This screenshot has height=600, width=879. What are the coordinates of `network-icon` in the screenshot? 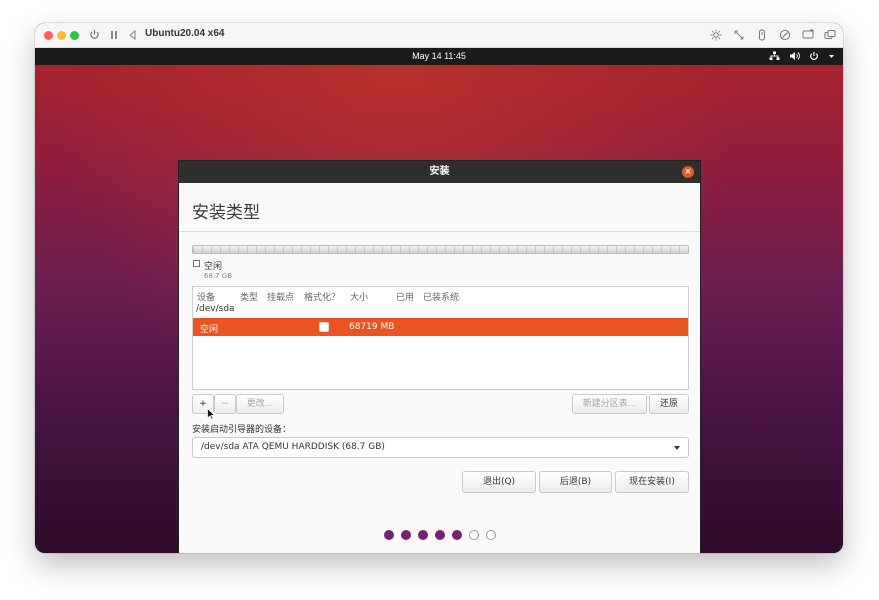 It's located at (774, 55).